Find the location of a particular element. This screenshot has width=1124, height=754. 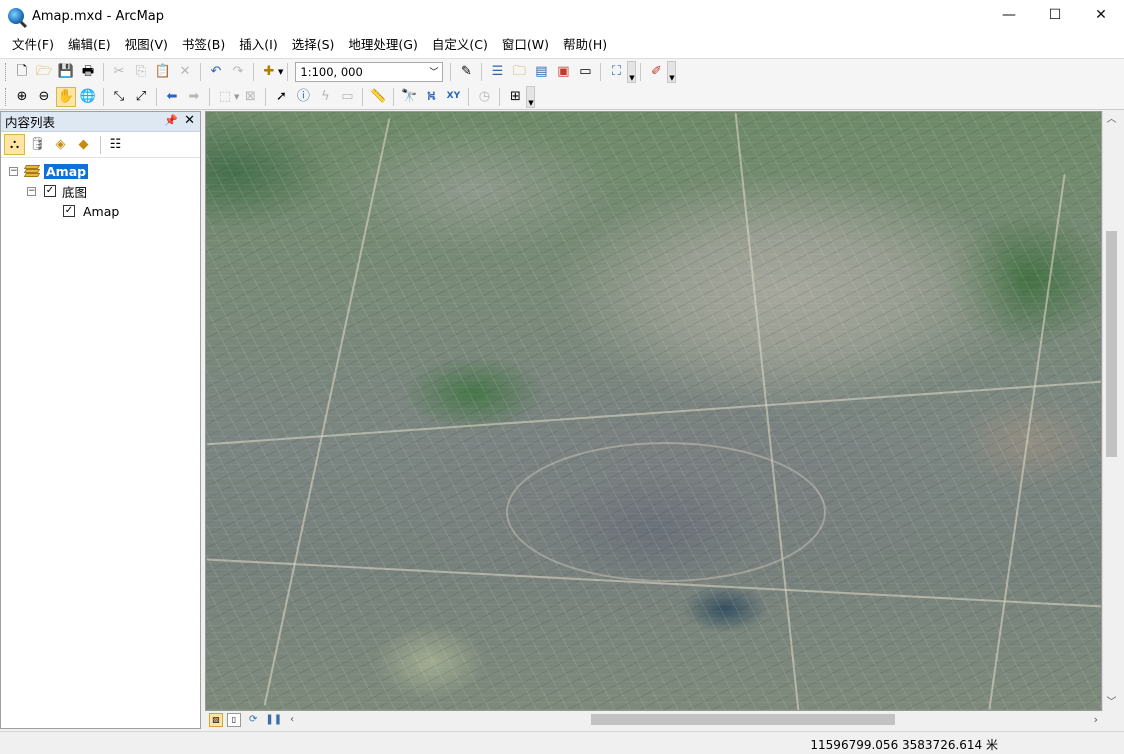

layer-label: Amap is located at coordinates (101, 211).